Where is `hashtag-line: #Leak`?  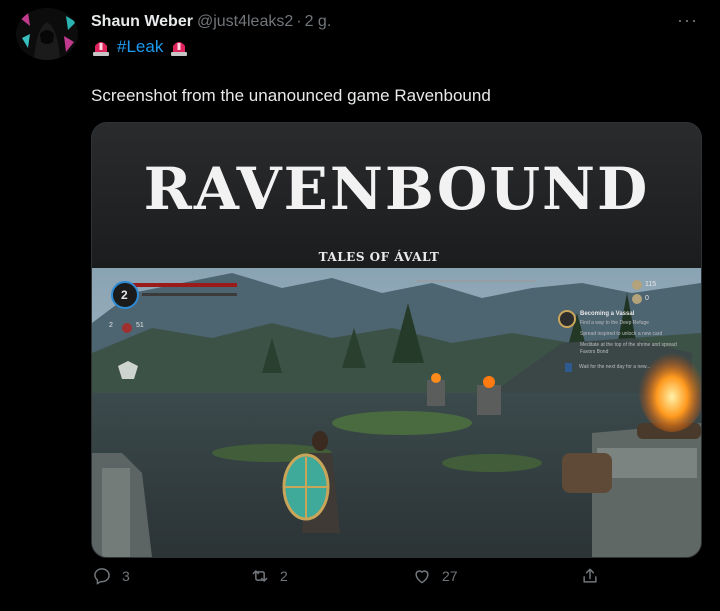
hashtag-line: #Leak is located at coordinates (140, 47).